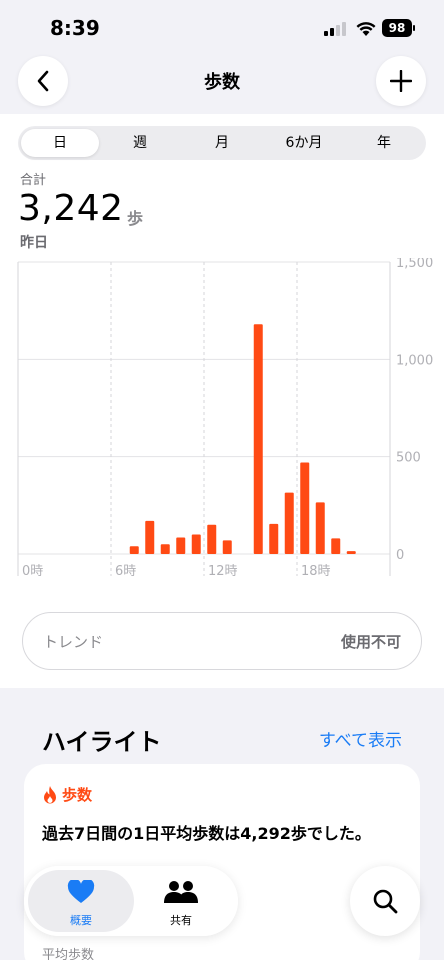 This screenshot has height=960, width=444. I want to click on cellular-signal-icon, so click(336, 29).